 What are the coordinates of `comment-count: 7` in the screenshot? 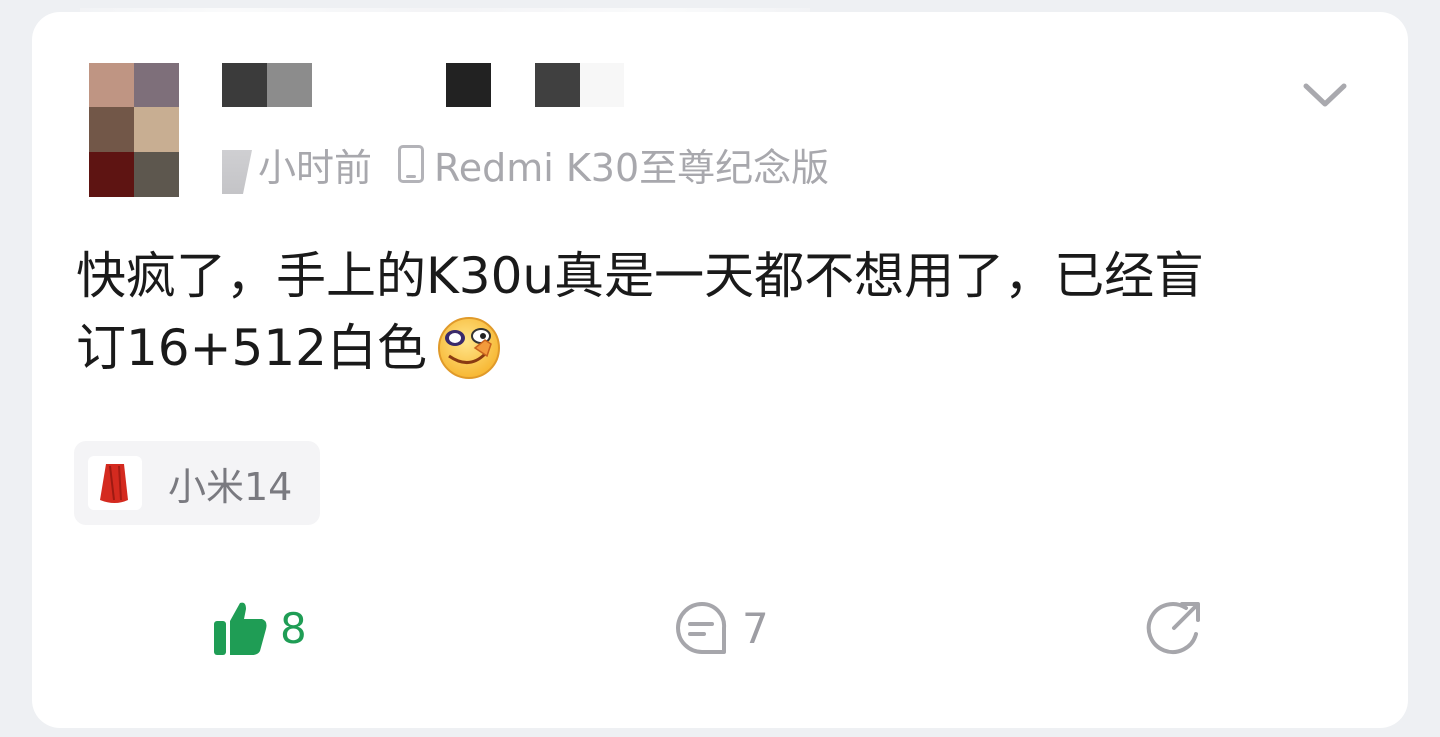 It's located at (755, 628).